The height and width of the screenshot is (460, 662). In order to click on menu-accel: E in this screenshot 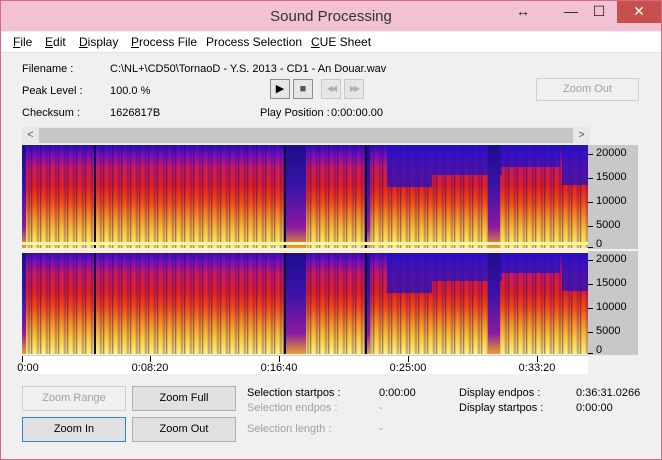, I will do `click(49, 42)`.